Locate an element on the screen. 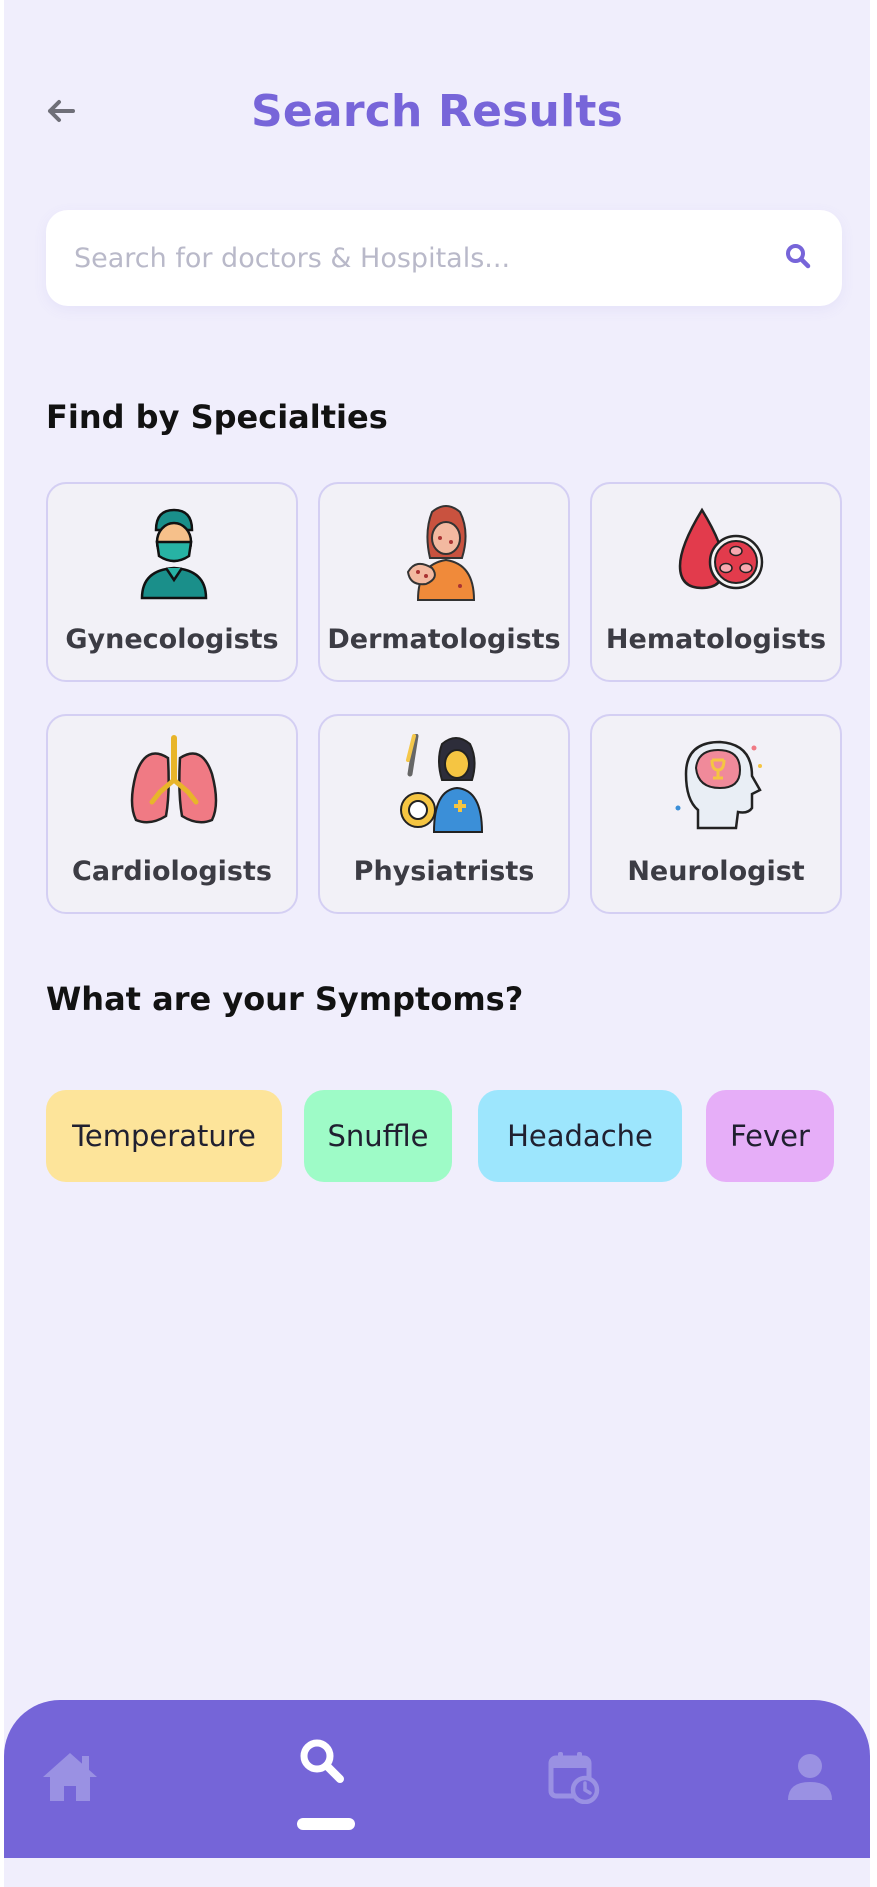 Image resolution: width=877 pixels, height=1887 pixels. bottom-nav is located at coordinates (437, 1779).